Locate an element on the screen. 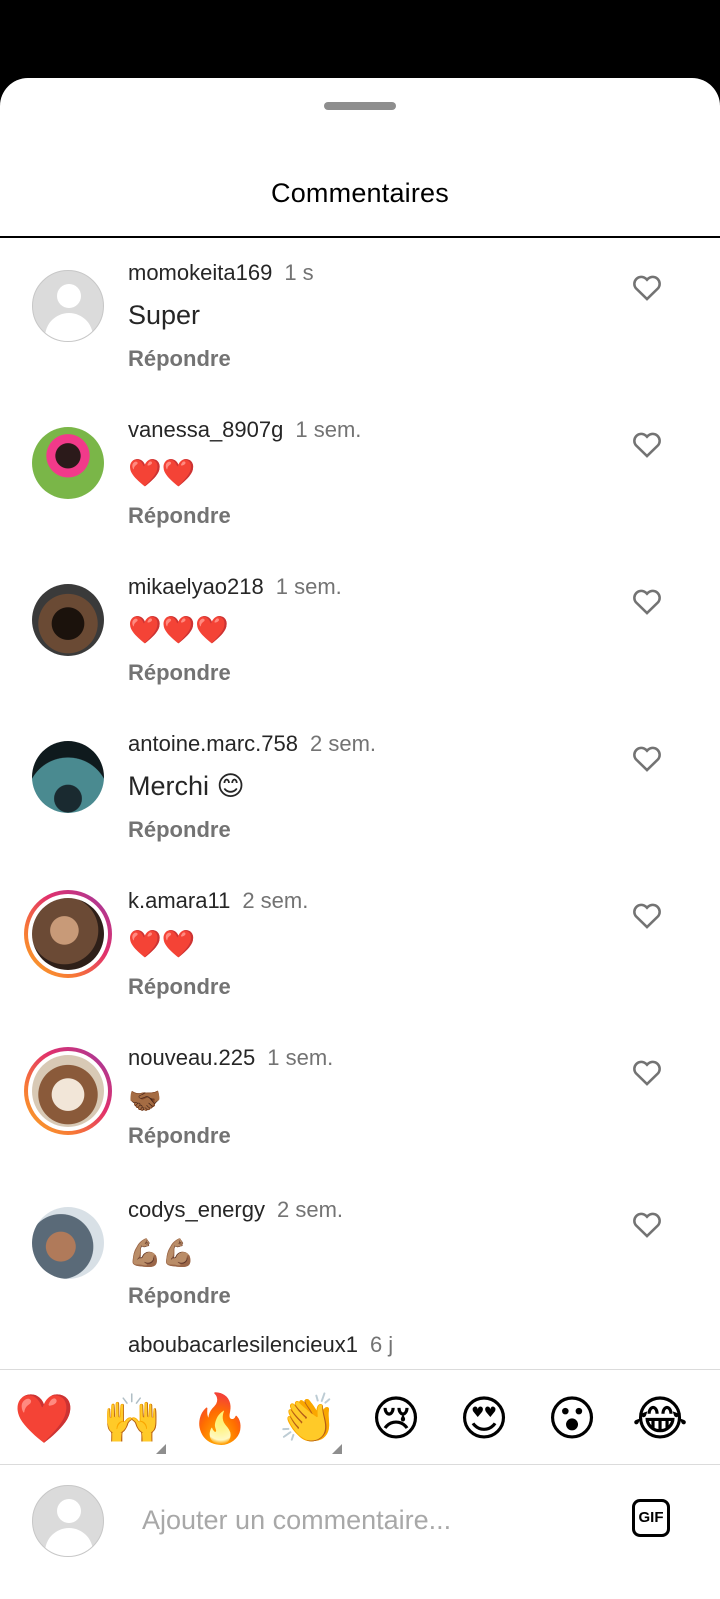 The width and height of the screenshot is (720, 1599). comment-username: codys_energy is located at coordinates (196, 1209).